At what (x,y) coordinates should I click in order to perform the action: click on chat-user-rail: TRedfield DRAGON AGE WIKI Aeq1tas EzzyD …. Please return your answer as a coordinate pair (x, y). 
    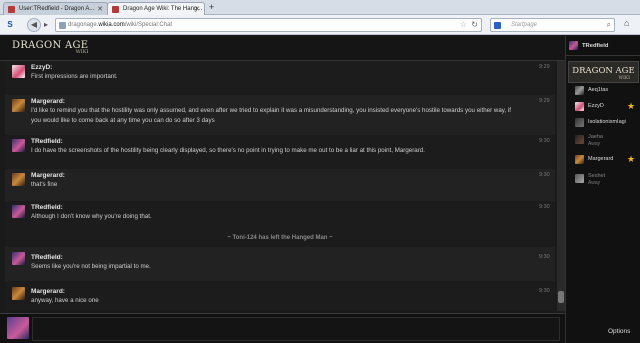
    Looking at the image, I should click on (602, 189).